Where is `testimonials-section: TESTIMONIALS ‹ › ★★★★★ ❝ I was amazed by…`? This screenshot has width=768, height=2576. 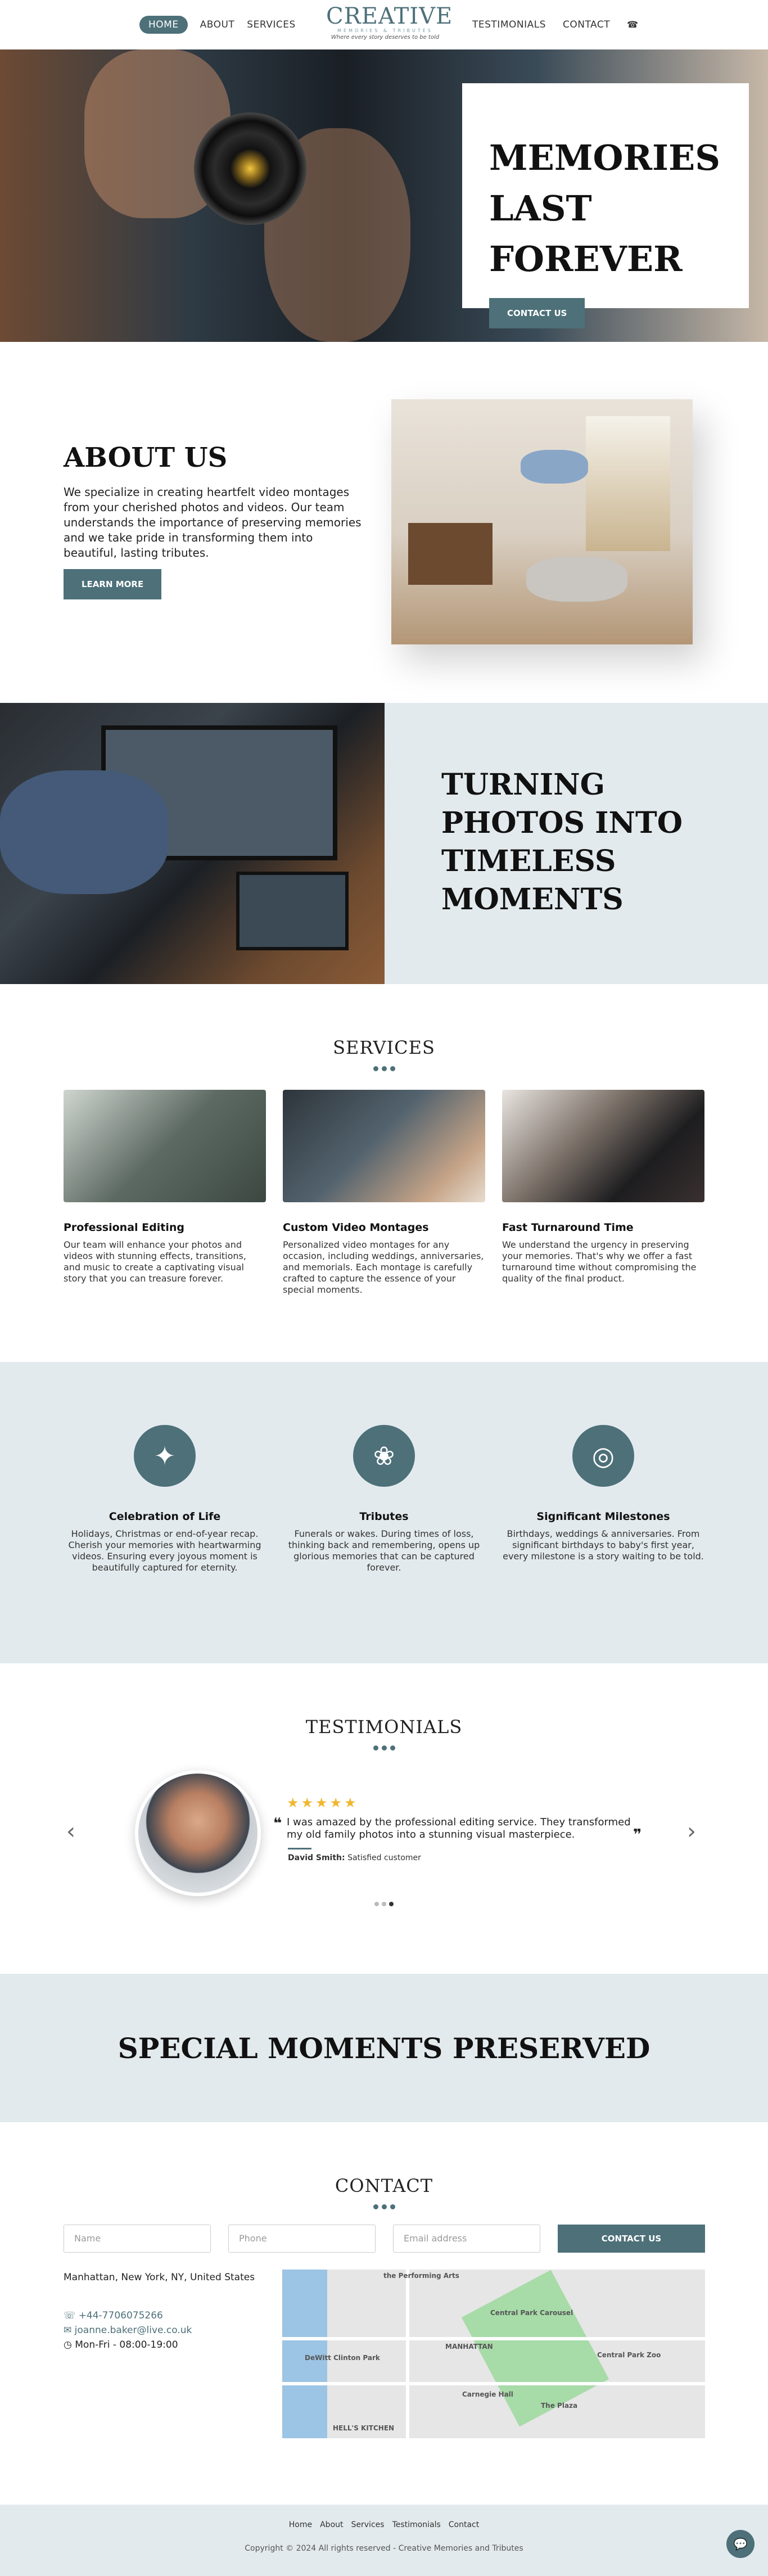 testimonials-section: TESTIMONIALS ‹ › ★★★★★ ❝ I was amazed by… is located at coordinates (384, 1818).